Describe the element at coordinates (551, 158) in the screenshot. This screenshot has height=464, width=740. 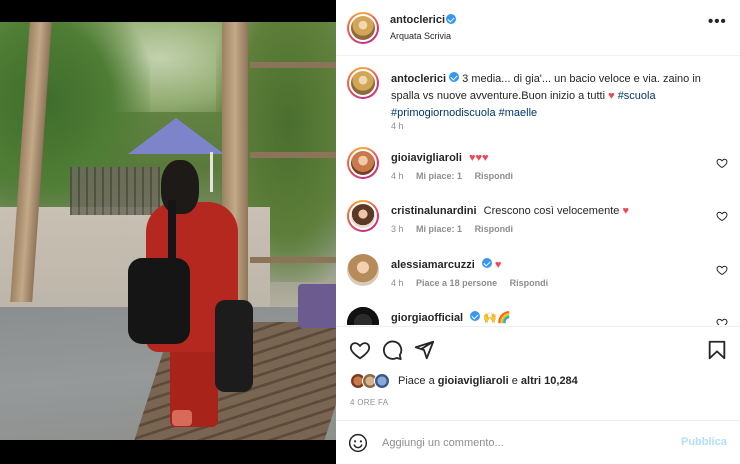
I see `comment-text: gioiavigliaroli ♥♥♥` at that location.